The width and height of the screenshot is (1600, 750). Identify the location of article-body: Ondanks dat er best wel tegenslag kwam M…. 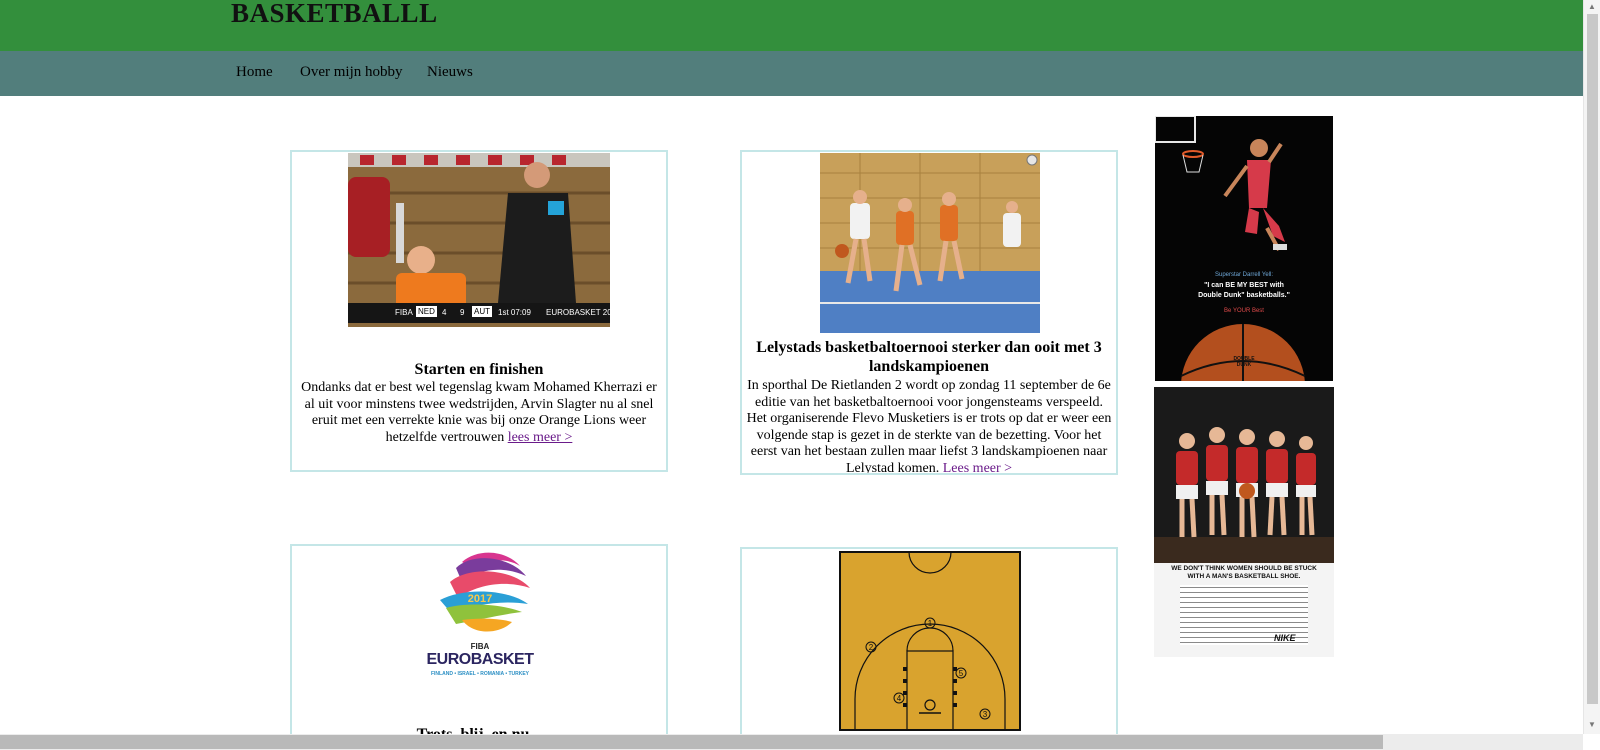
(479, 412).